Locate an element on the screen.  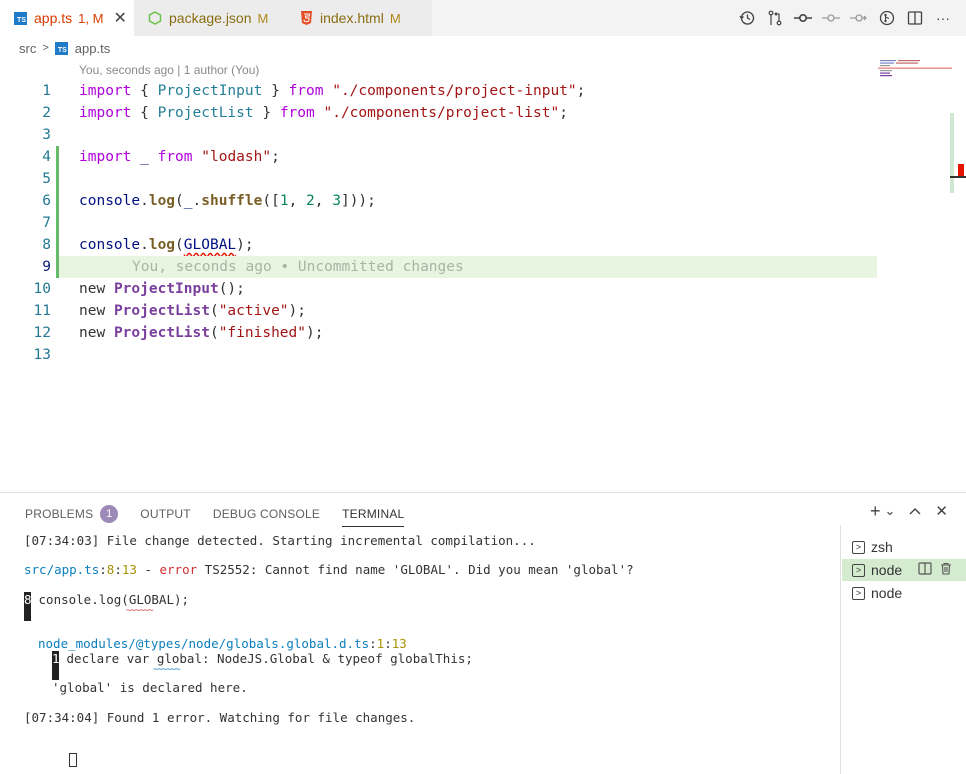
error-underline: ~~~~~~ is located at coordinates (139, 611).